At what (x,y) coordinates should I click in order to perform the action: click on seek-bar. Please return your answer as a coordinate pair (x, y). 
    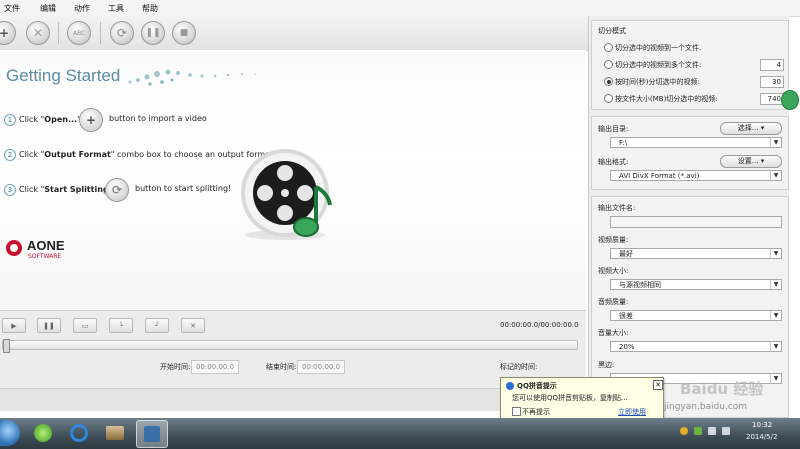
    Looking at the image, I should click on (290, 346).